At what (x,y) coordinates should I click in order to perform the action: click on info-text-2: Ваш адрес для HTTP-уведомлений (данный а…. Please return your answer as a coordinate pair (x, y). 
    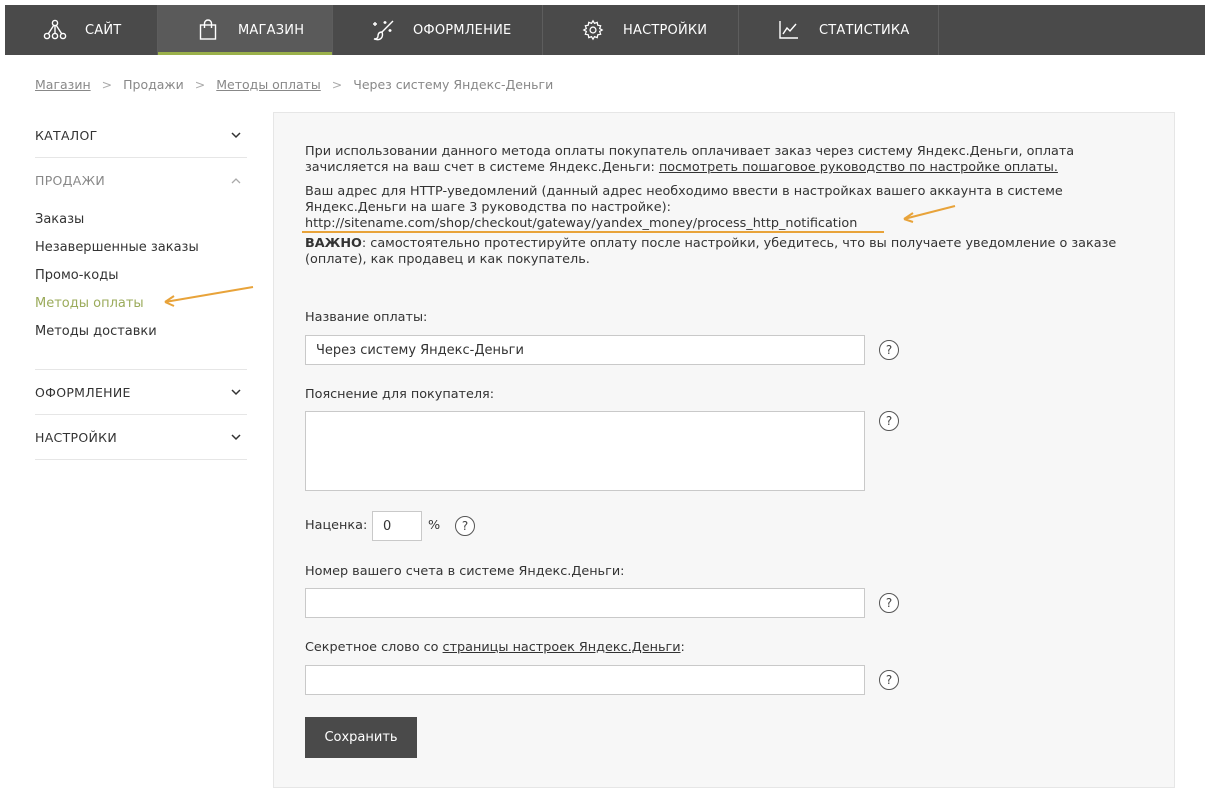
    Looking at the image, I should click on (684, 199).